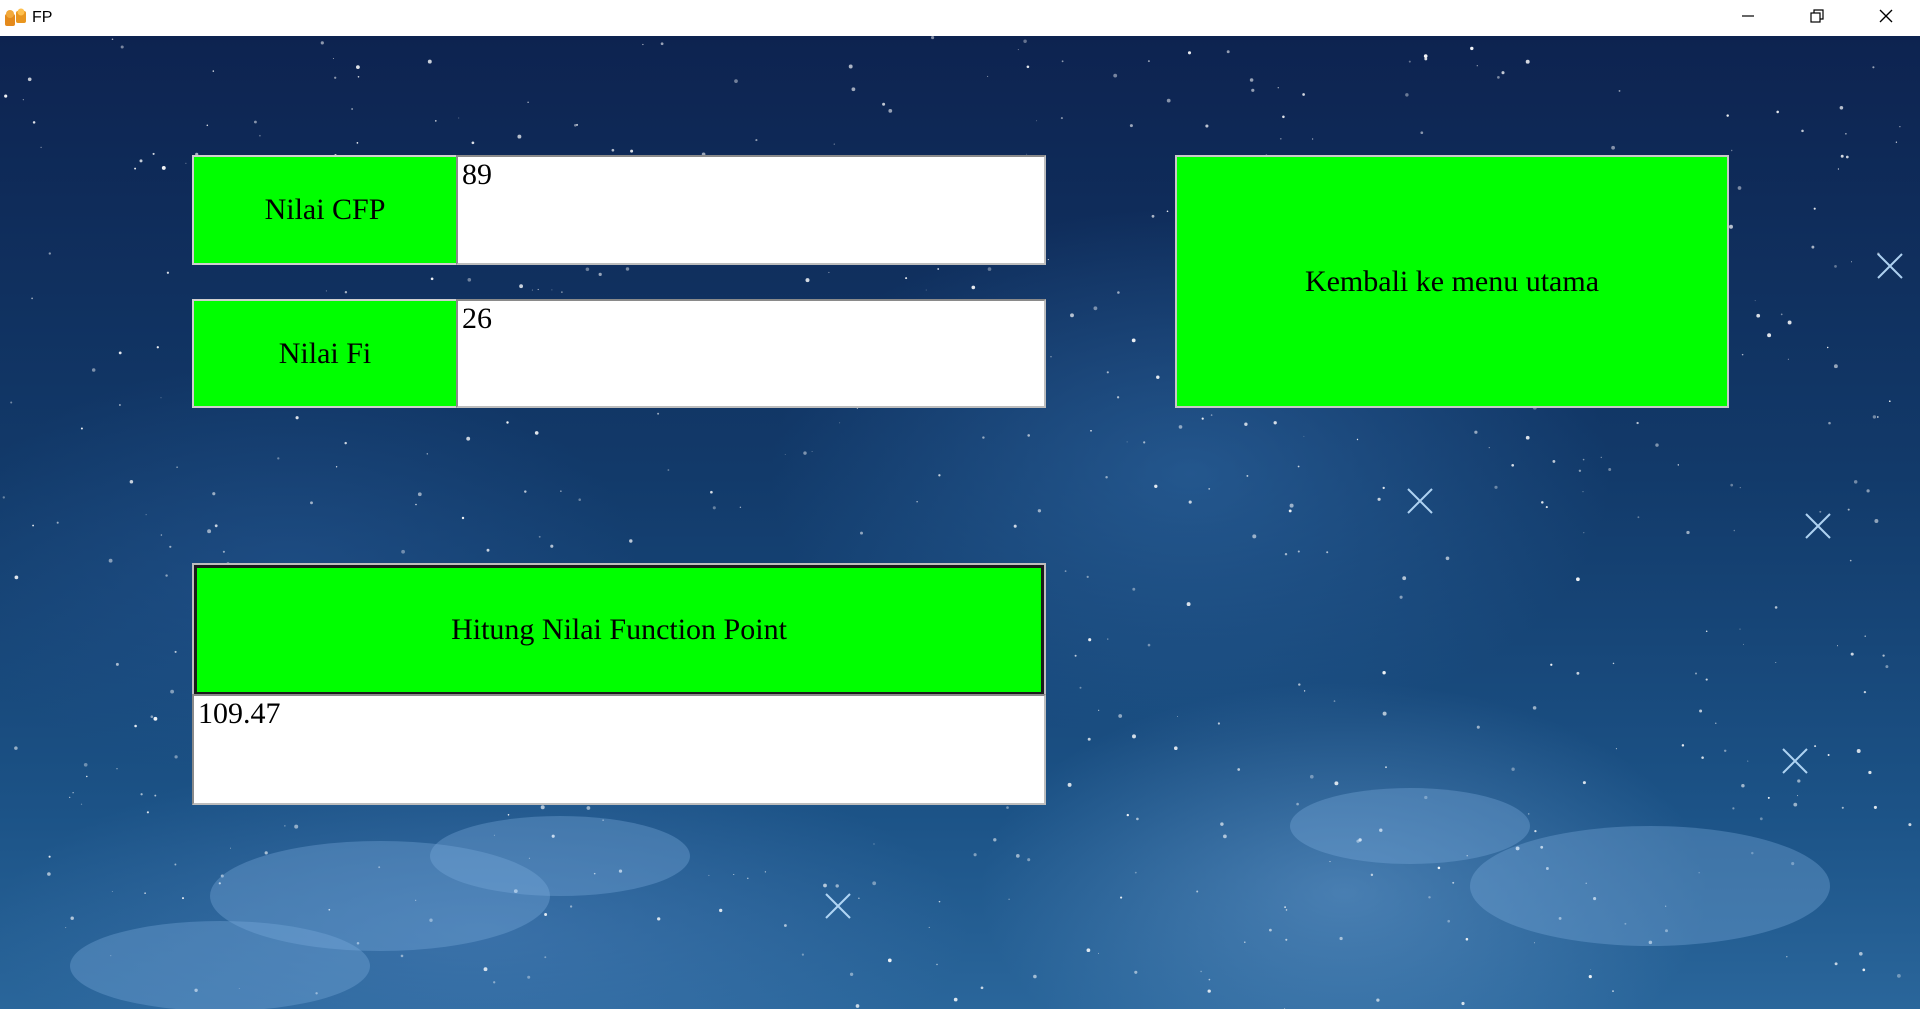  What do you see at coordinates (619, 630) in the screenshot?
I see `calculate-fp-button: Hitung Nilai Function Point` at bounding box center [619, 630].